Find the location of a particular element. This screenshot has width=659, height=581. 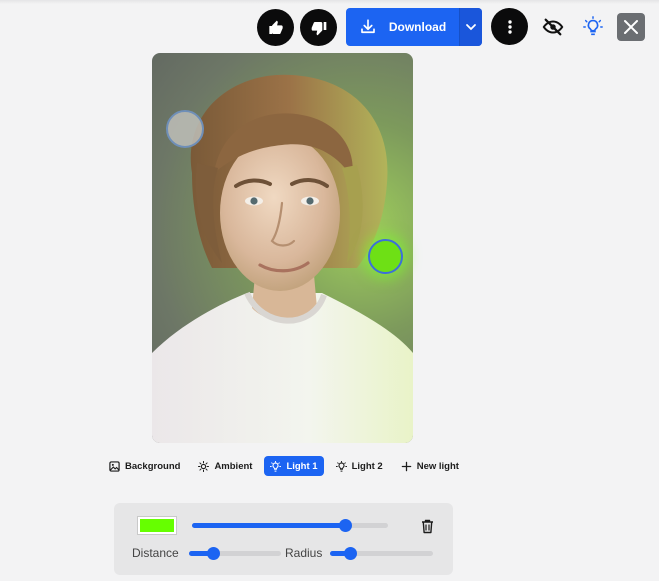

hide-lights-button is located at coordinates (553, 27).